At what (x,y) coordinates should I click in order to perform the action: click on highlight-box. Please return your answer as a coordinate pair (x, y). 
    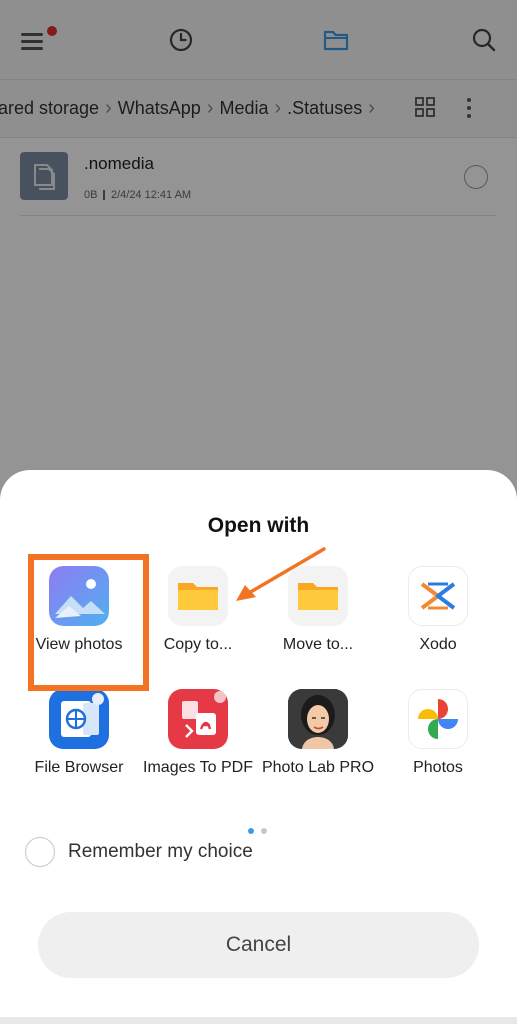
    Looking at the image, I should click on (88, 622).